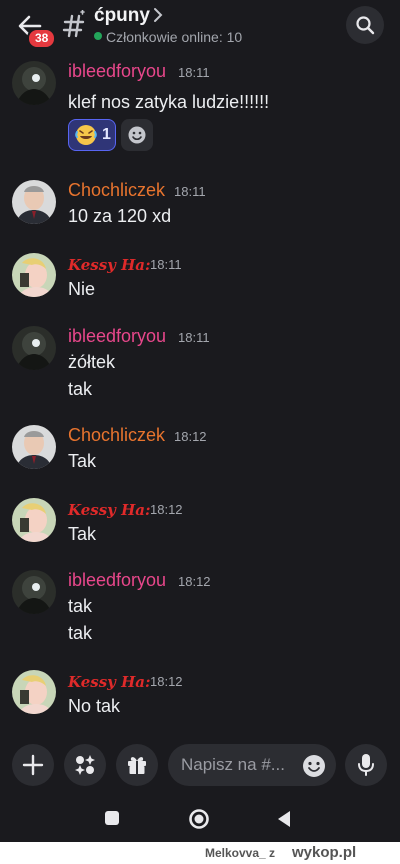  Describe the element at coordinates (86, 135) in the screenshot. I see `rolling-on-floor-laughing-icon` at that location.